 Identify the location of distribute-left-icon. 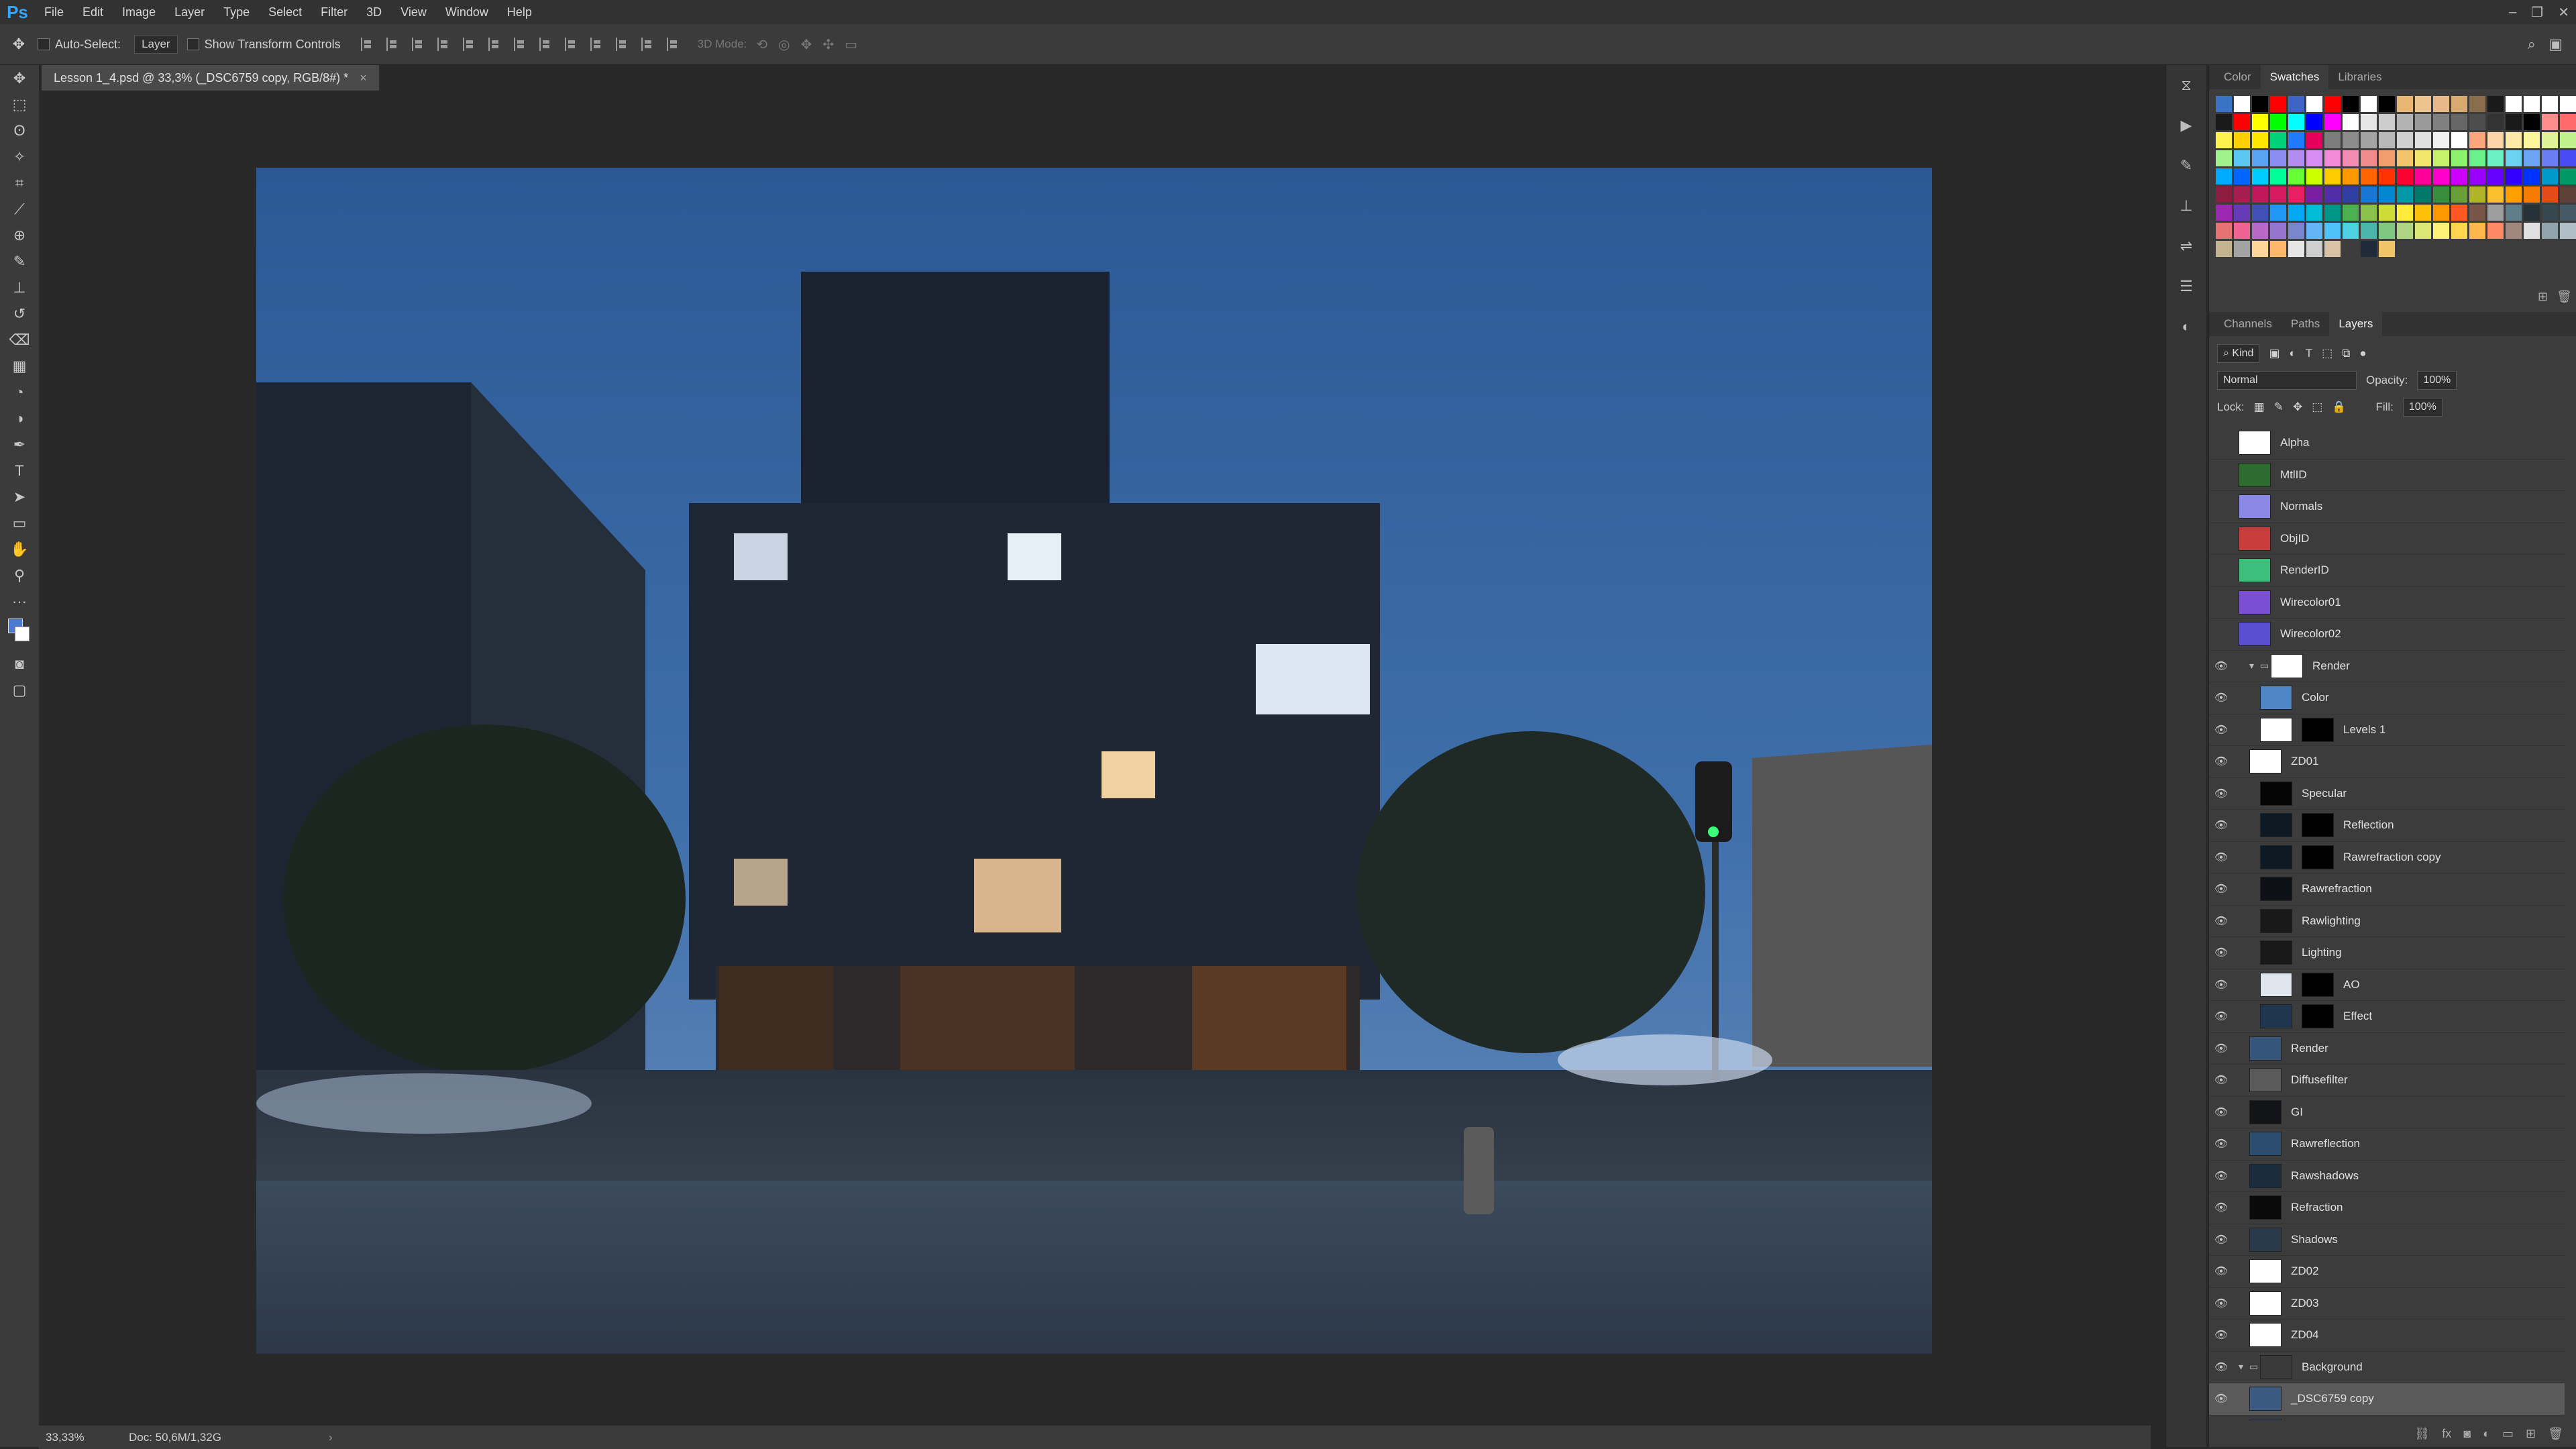
(596, 44).